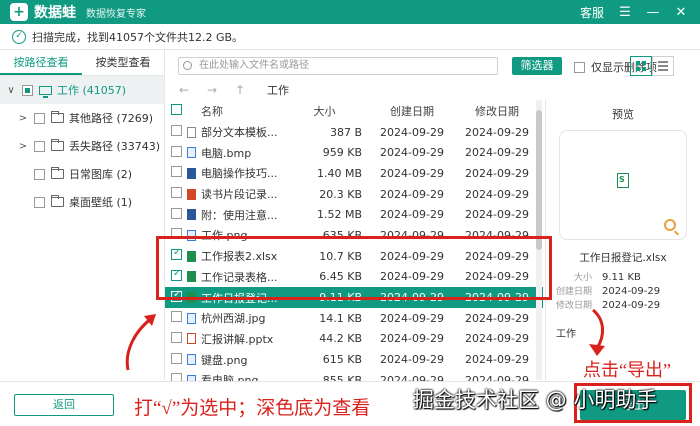 The image size is (700, 426). What do you see at coordinates (566, 334) in the screenshot?
I see `preview-location: 工作` at bounding box center [566, 334].